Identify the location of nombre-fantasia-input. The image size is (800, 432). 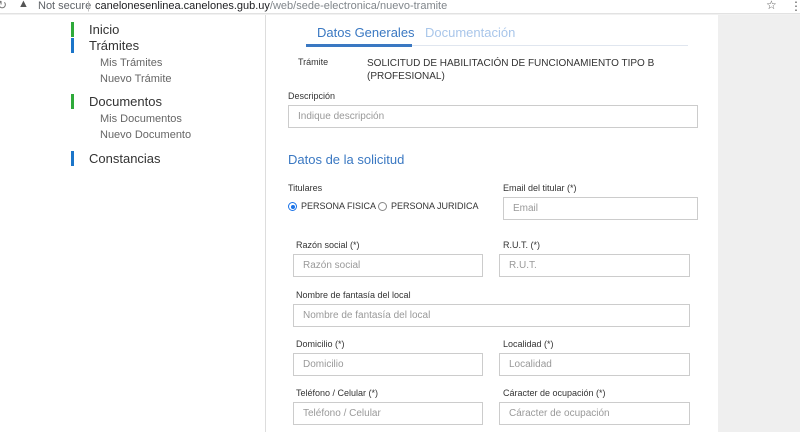
(491, 315).